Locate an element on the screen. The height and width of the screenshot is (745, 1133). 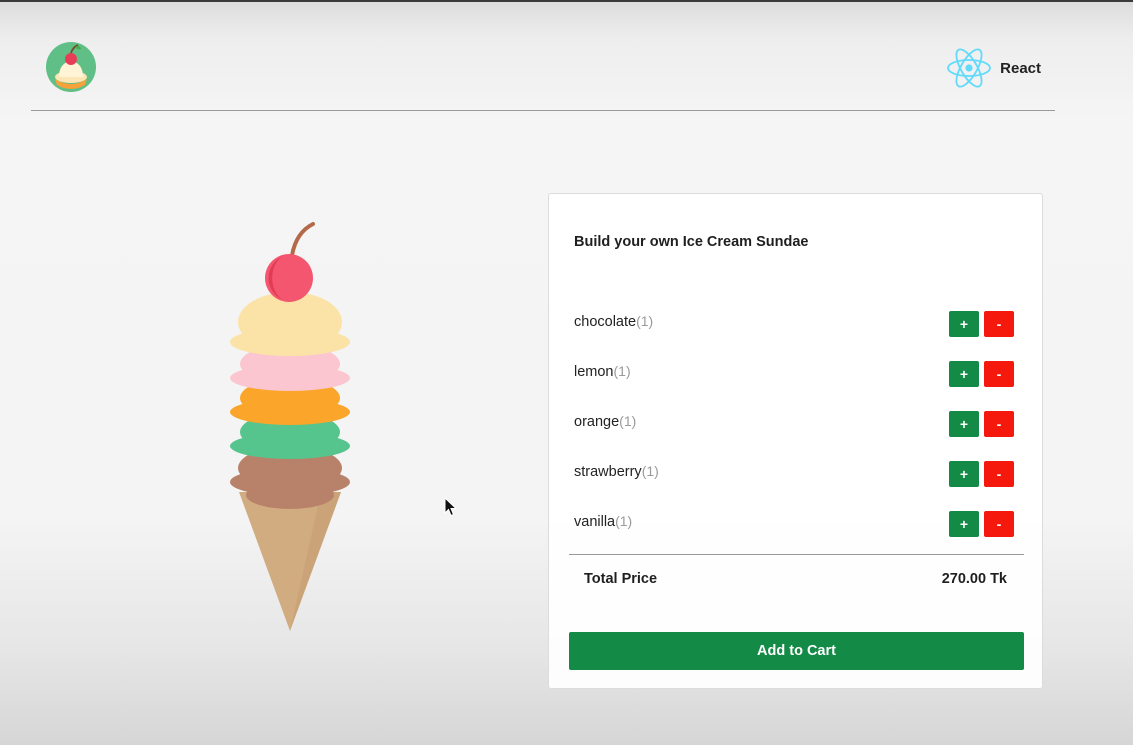
react-brand: React is located at coordinates (993, 68).